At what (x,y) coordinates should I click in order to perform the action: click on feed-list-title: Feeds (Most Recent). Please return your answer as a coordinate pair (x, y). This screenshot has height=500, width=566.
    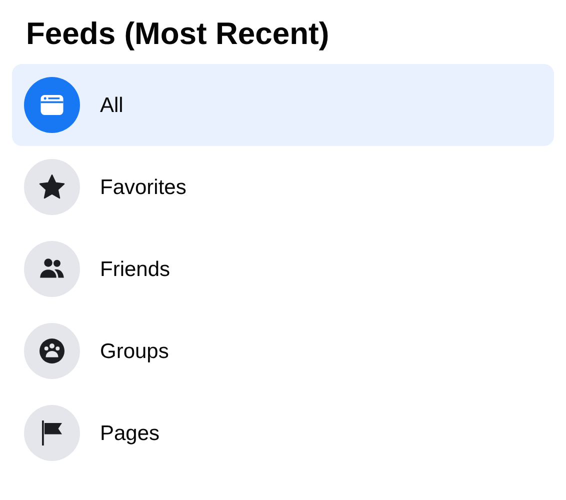
    Looking at the image, I should click on (178, 34).